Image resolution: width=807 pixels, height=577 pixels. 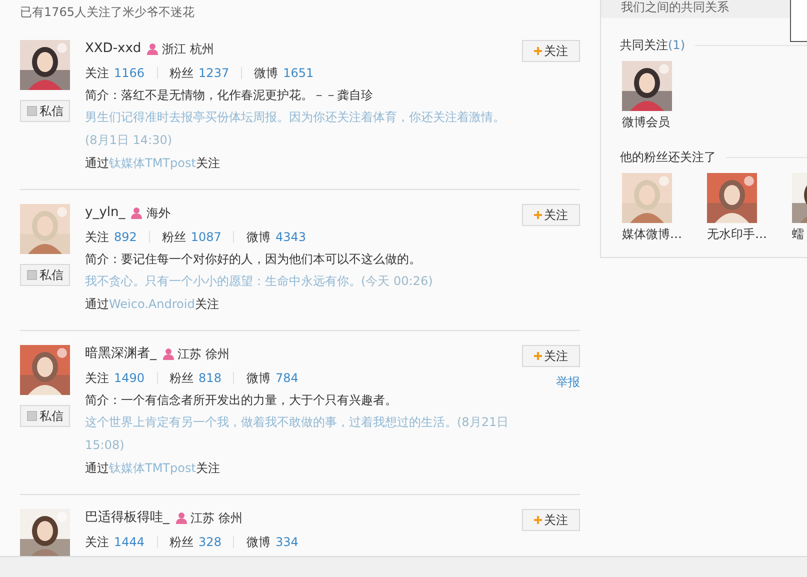 What do you see at coordinates (297, 434) in the screenshot?
I see `latest-post: 这个世界上肯定有另一个我，做着我不敢做的事，过着我想过的生活。(8月21日 15:08)` at bounding box center [297, 434].